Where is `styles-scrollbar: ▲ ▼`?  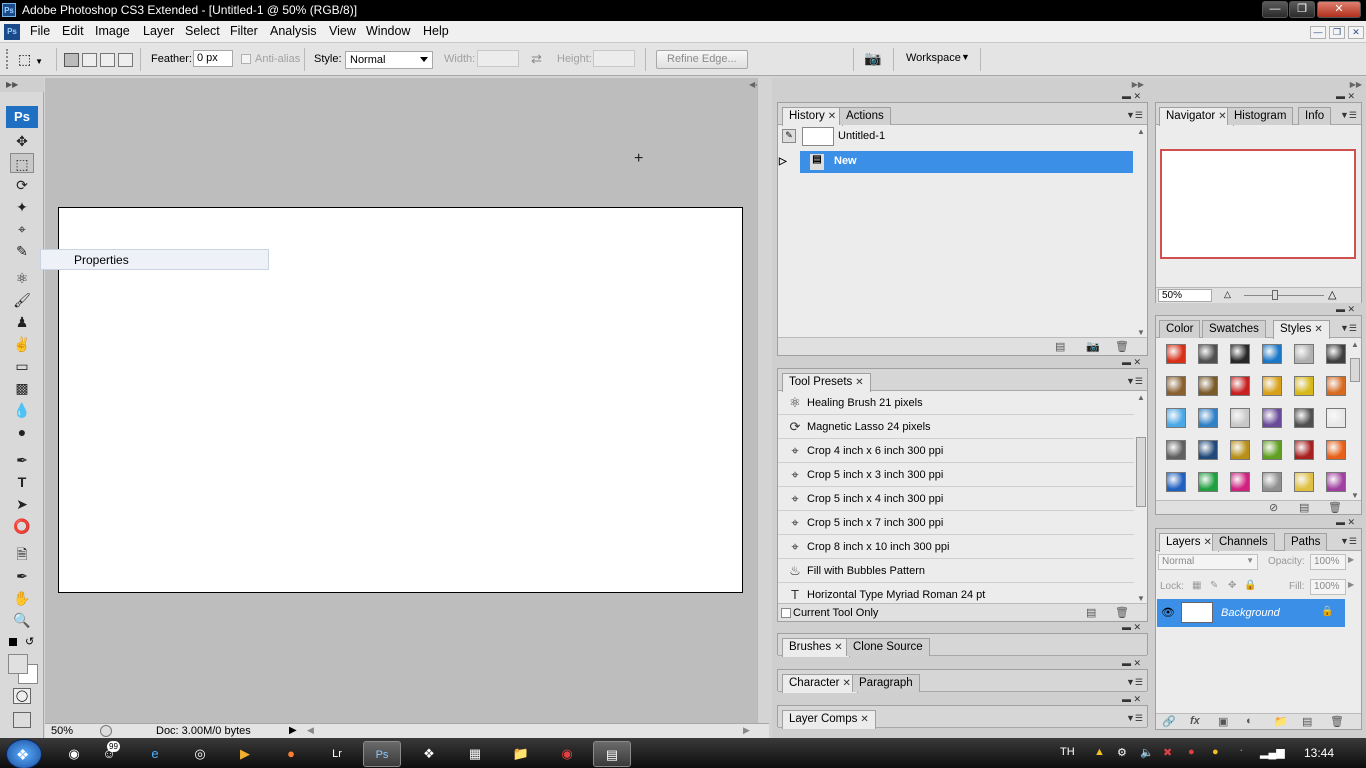
styles-scrollbar: ▲ ▼ is located at coordinates (1355, 420).